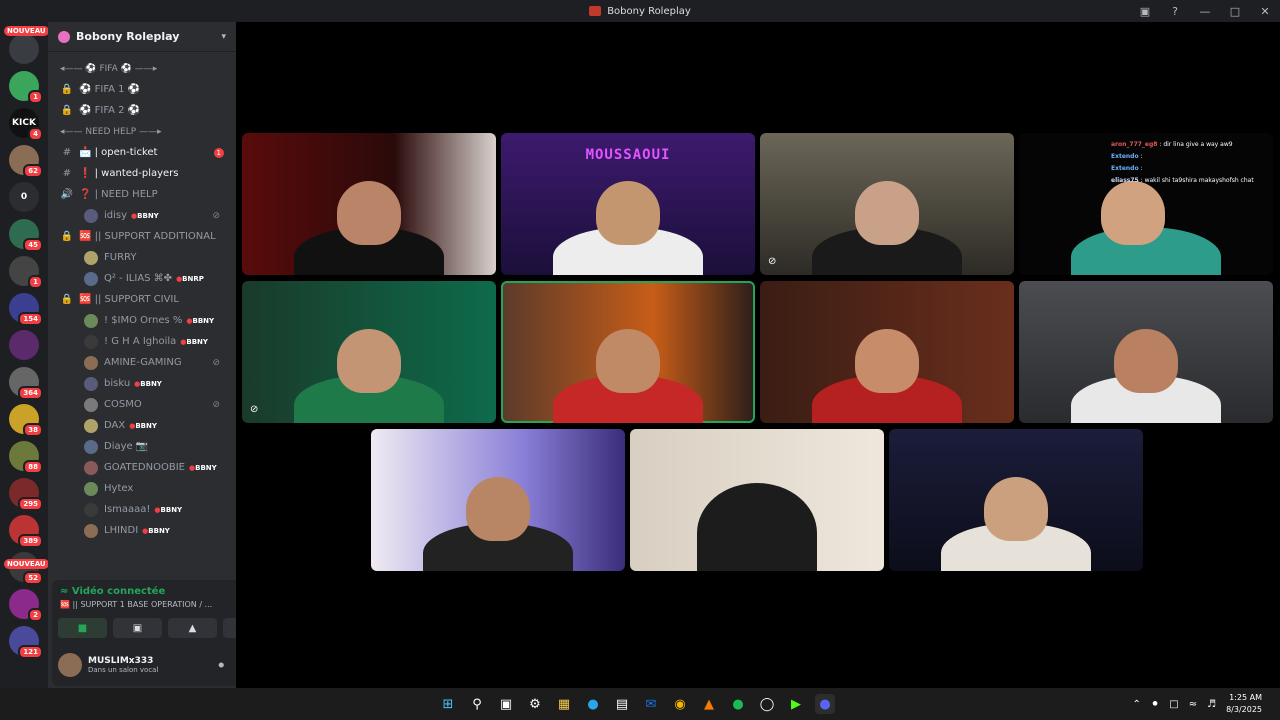 This screenshot has height=720, width=1280. I want to click on server-header: Bobony Roleplay ▾, so click(142, 37).